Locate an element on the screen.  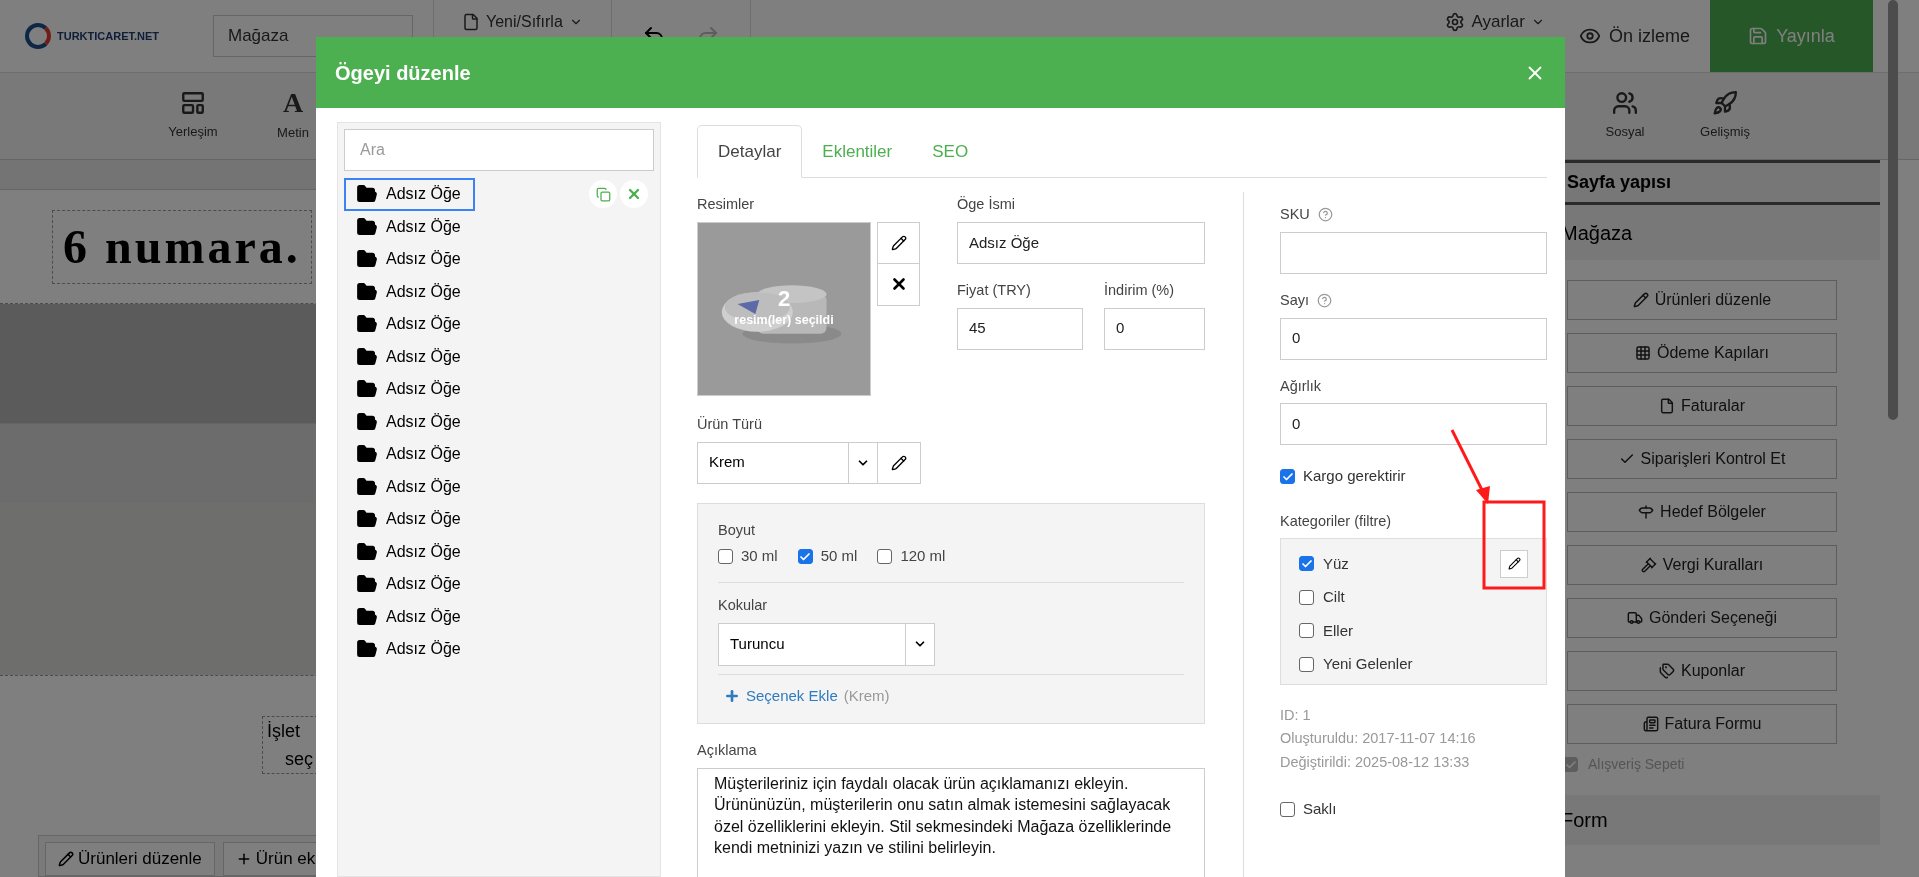
price-field: 45 is located at coordinates (1020, 328).